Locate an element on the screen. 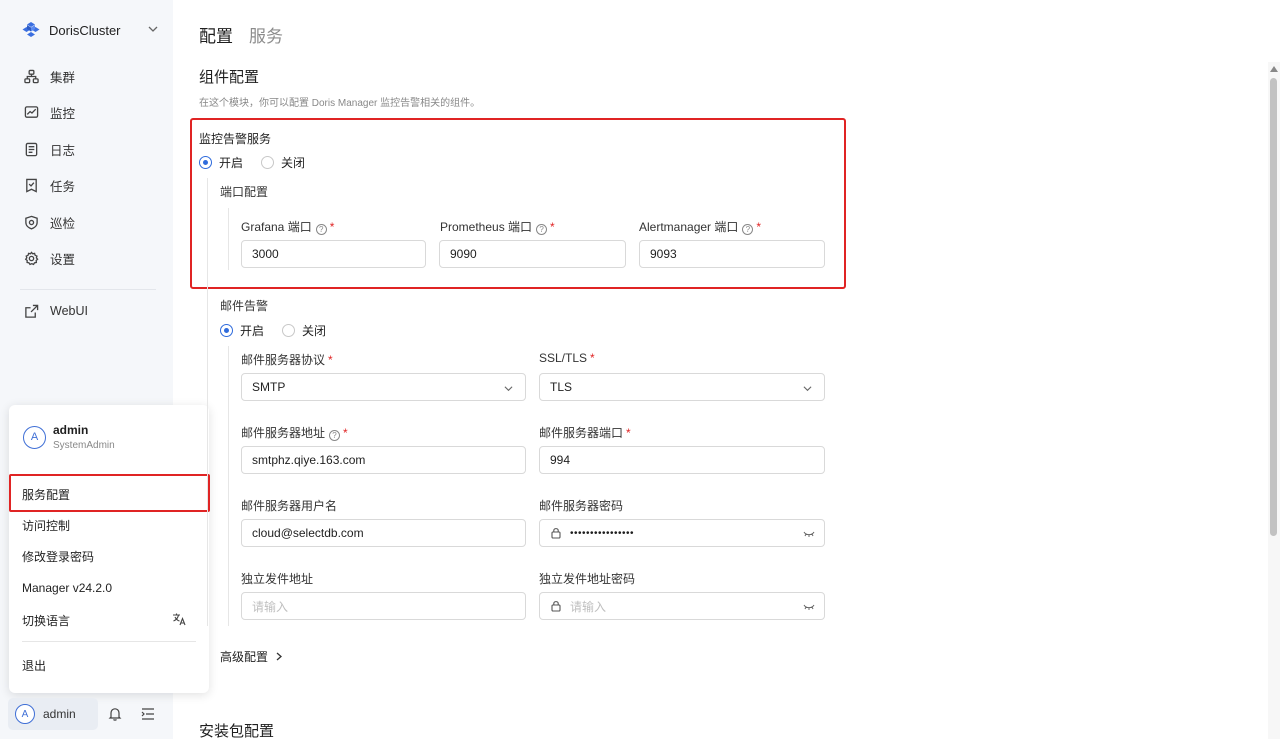 The image size is (1280, 739). sidebar-item-monitor: 监控 is located at coordinates (85, 113).